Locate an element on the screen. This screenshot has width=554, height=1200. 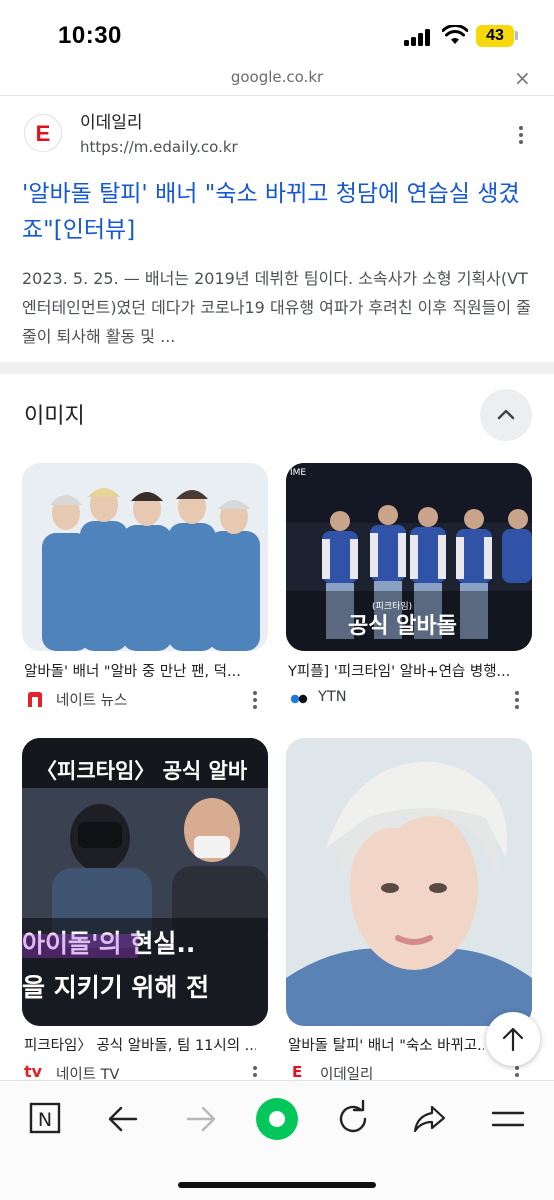
menu-icon is located at coordinates (508, 1119).